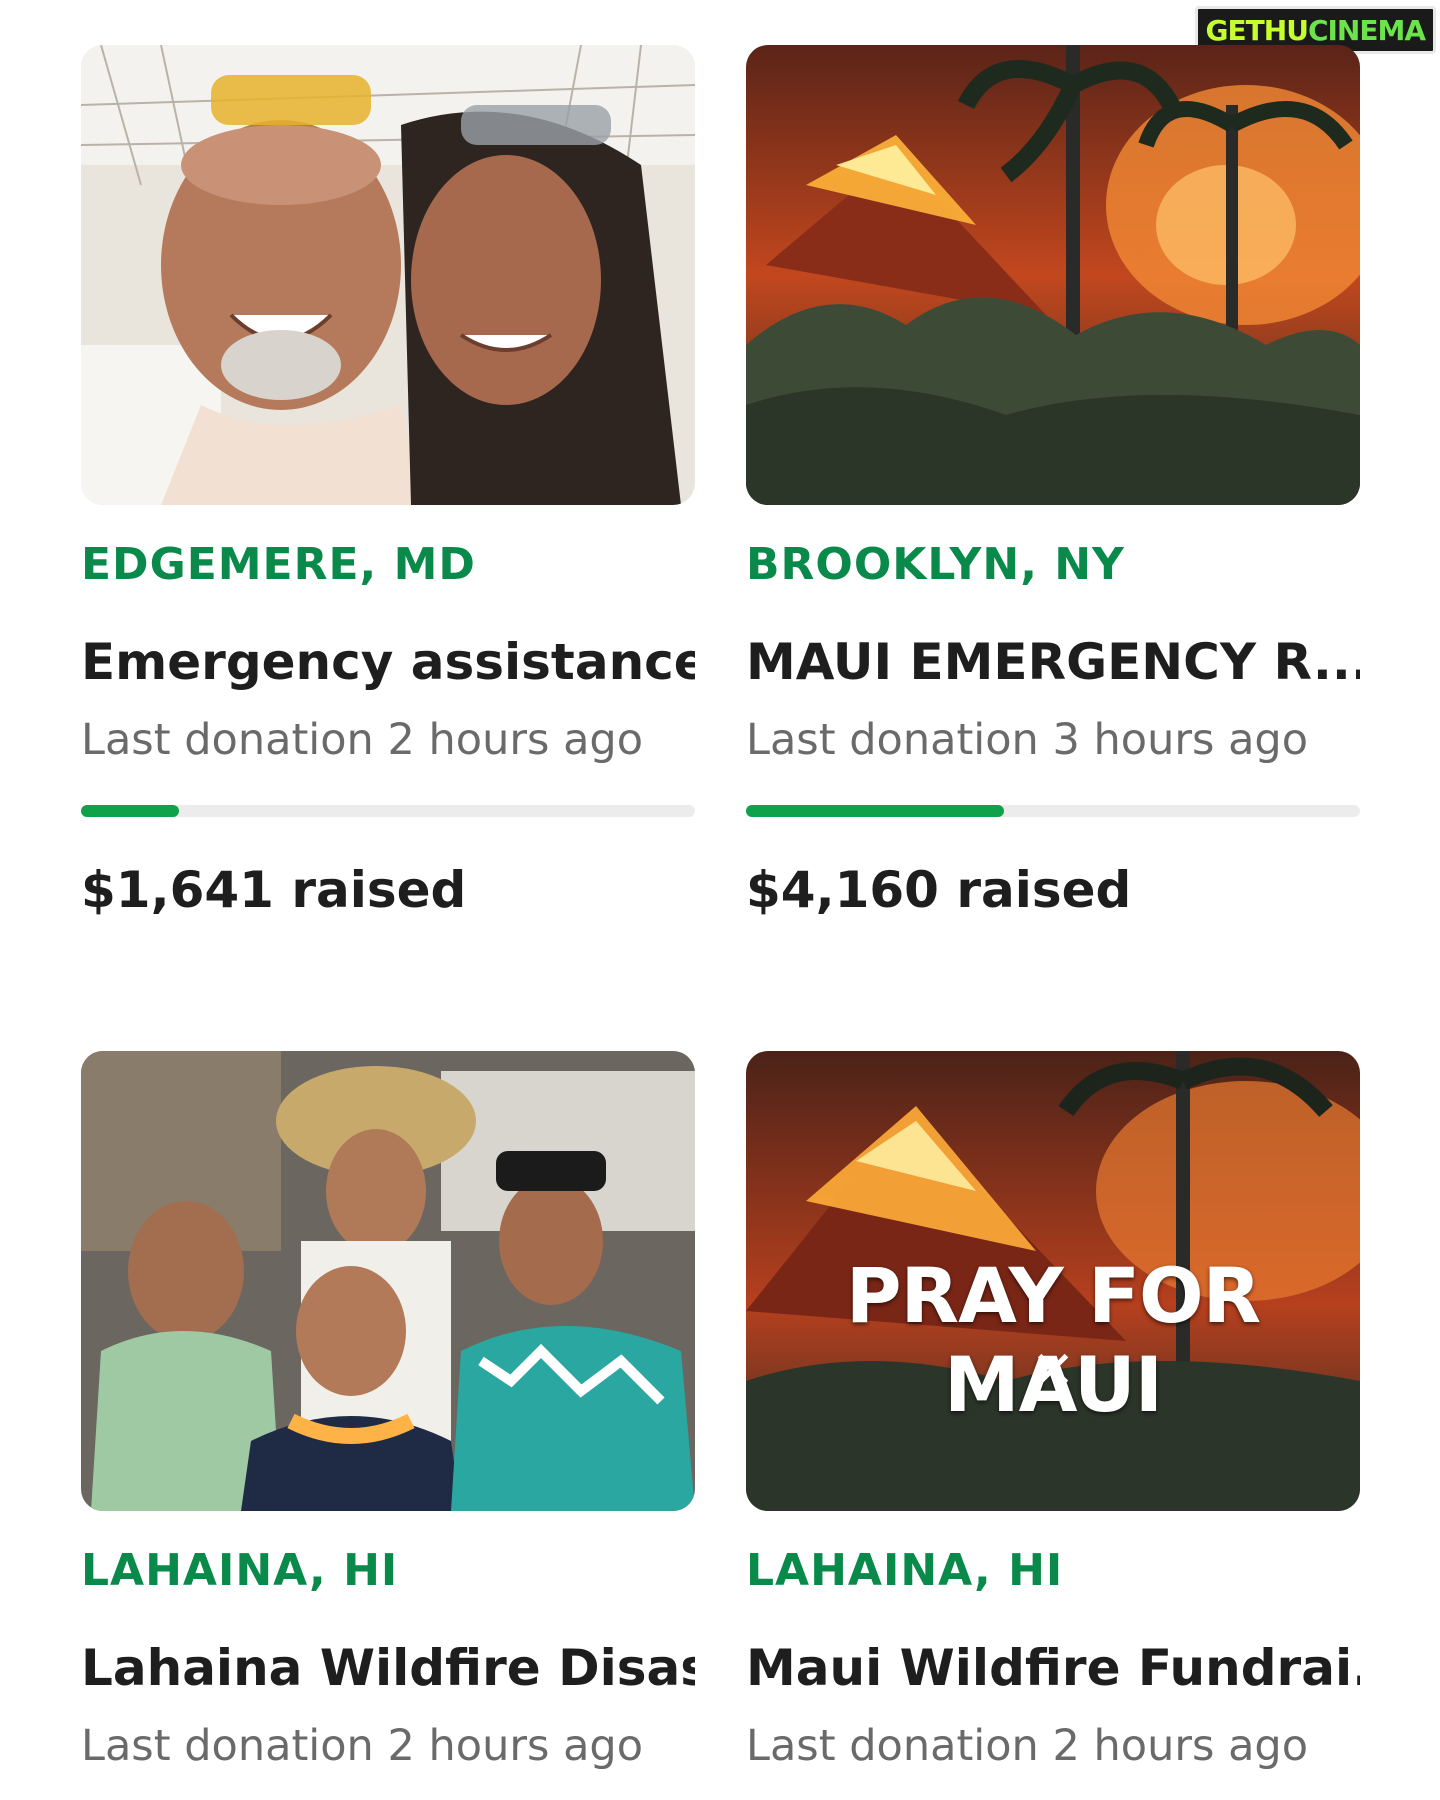 The width and height of the screenshot is (1440, 1800). I want to click on amount-raised: $4,160 raised, so click(939, 890).